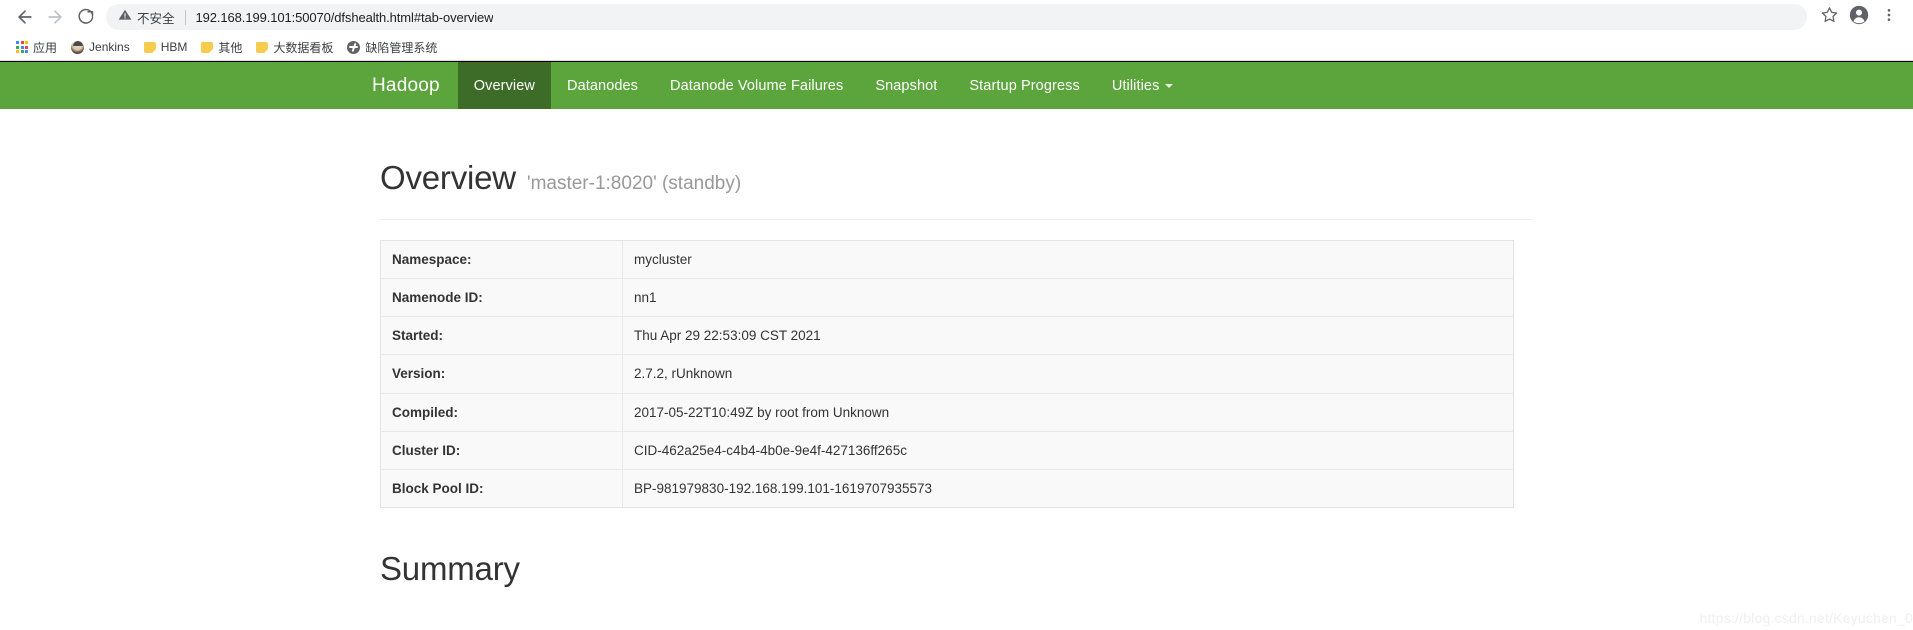 Image resolution: width=1913 pixels, height=630 pixels. I want to click on back-button, so click(25, 17).